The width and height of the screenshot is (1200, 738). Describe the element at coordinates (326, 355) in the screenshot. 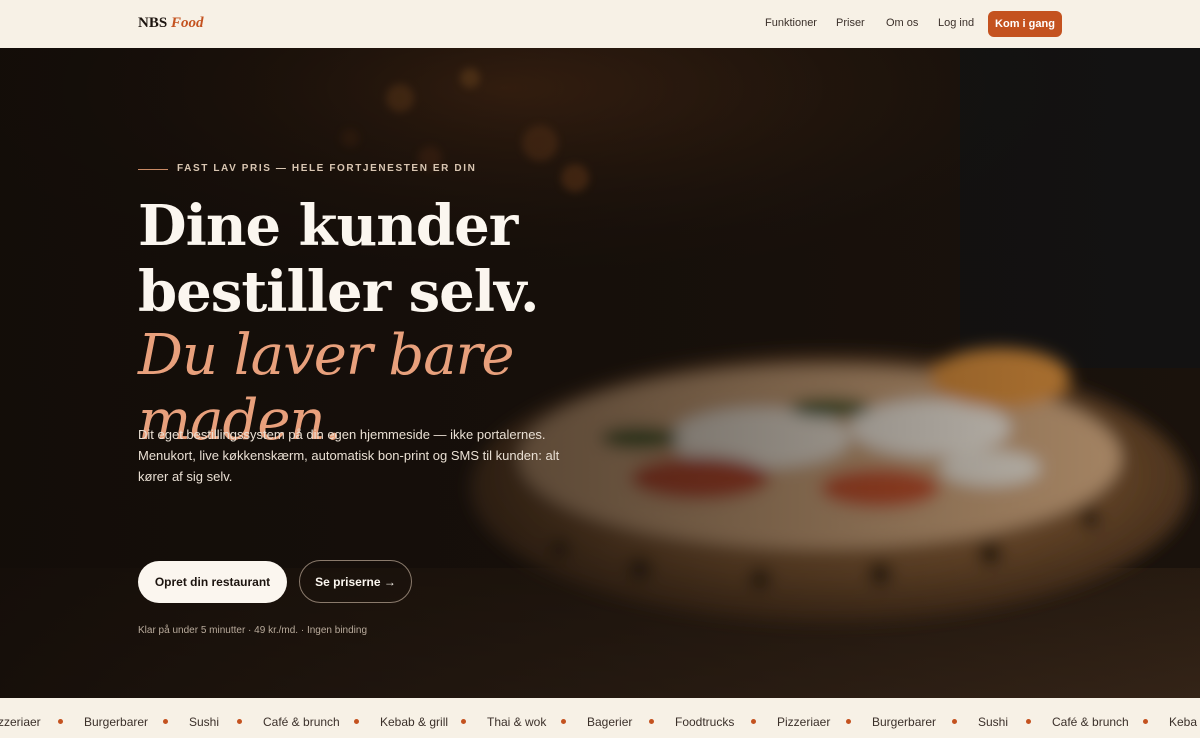

I see `hero-headline-accent-line-1: Du laver bare` at that location.